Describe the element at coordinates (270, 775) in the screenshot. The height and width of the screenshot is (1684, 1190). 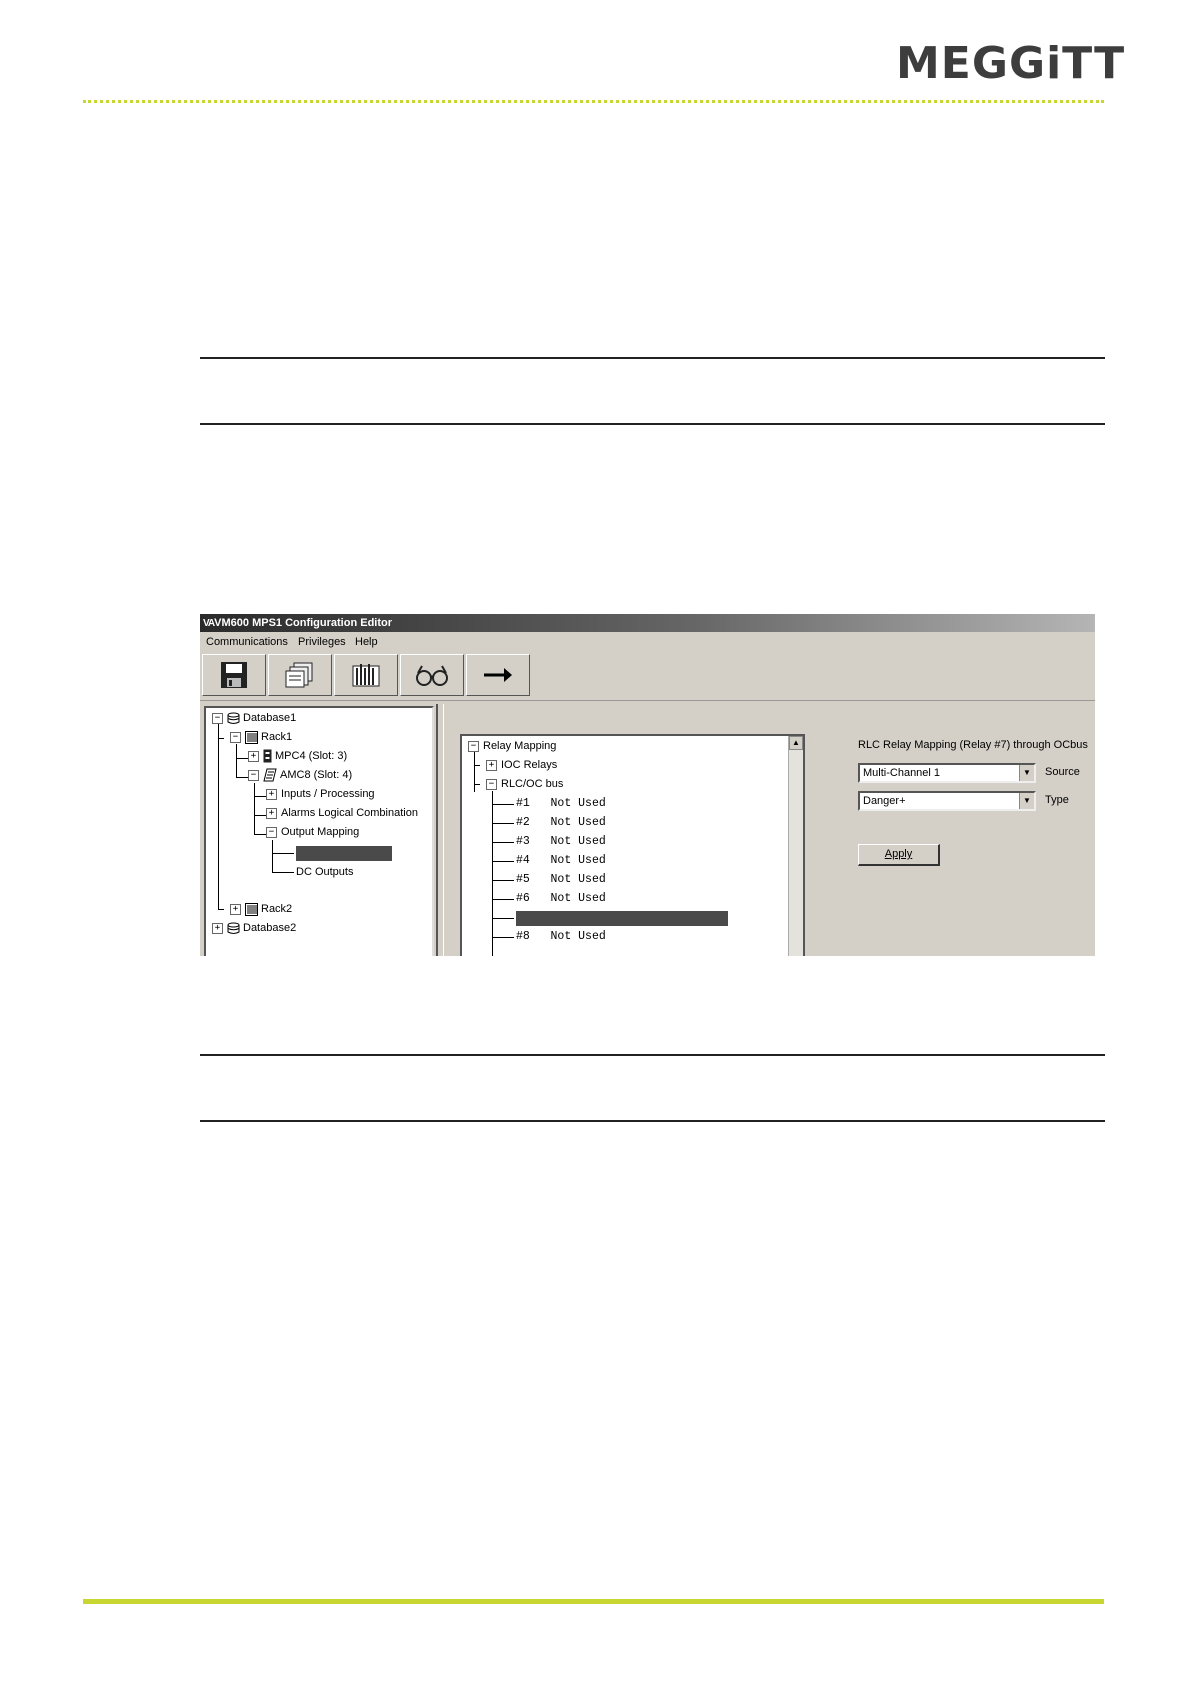
I see `cards-icon` at that location.